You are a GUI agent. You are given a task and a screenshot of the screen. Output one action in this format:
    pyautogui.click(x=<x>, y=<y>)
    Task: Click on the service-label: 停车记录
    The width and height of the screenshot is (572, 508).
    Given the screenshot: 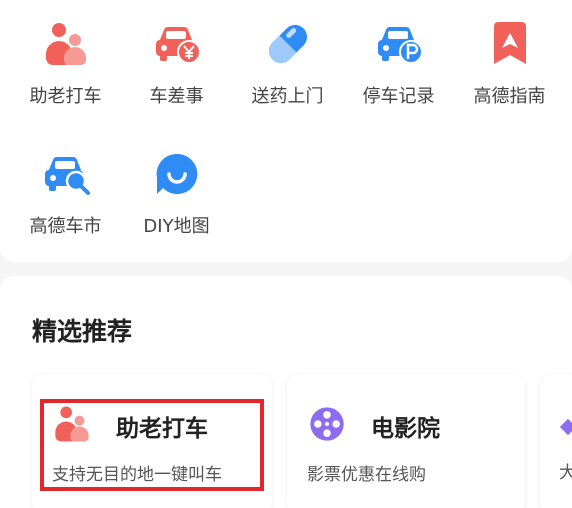 What is the action you would take?
    pyautogui.click(x=398, y=96)
    